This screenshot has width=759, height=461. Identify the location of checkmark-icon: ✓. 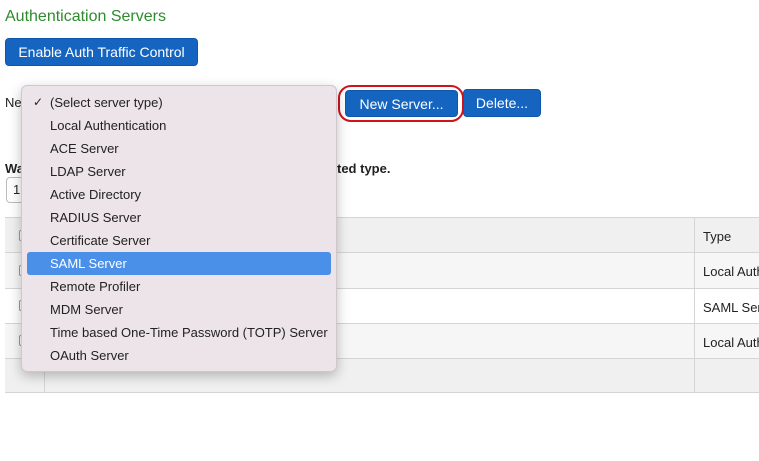
(38, 102).